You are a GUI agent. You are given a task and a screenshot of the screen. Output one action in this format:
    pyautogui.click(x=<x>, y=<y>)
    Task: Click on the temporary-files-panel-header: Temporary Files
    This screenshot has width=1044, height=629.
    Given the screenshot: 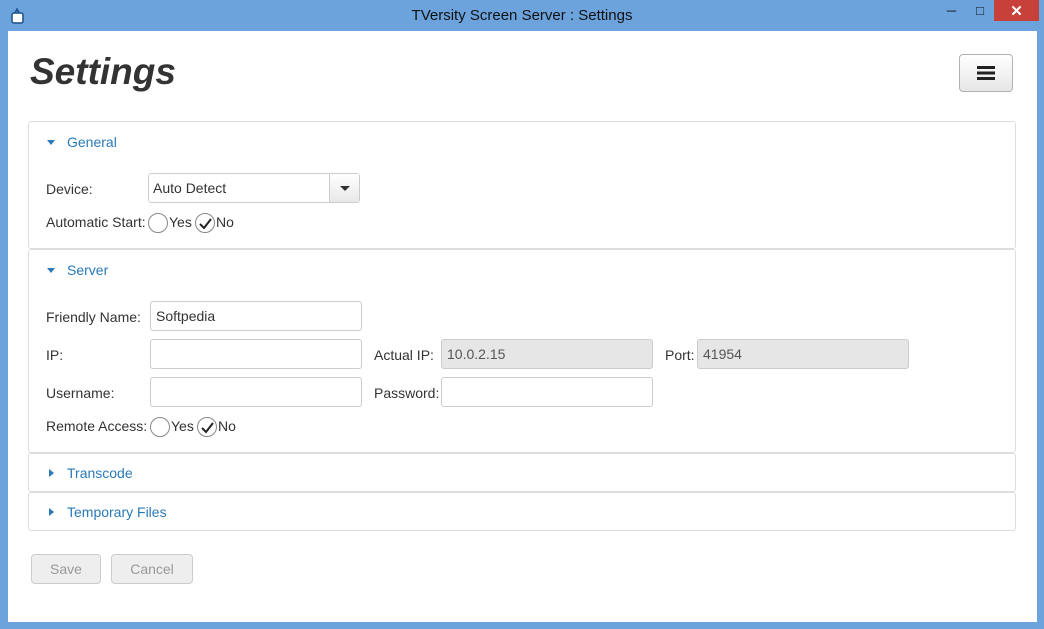 What is the action you would take?
    pyautogui.click(x=107, y=512)
    